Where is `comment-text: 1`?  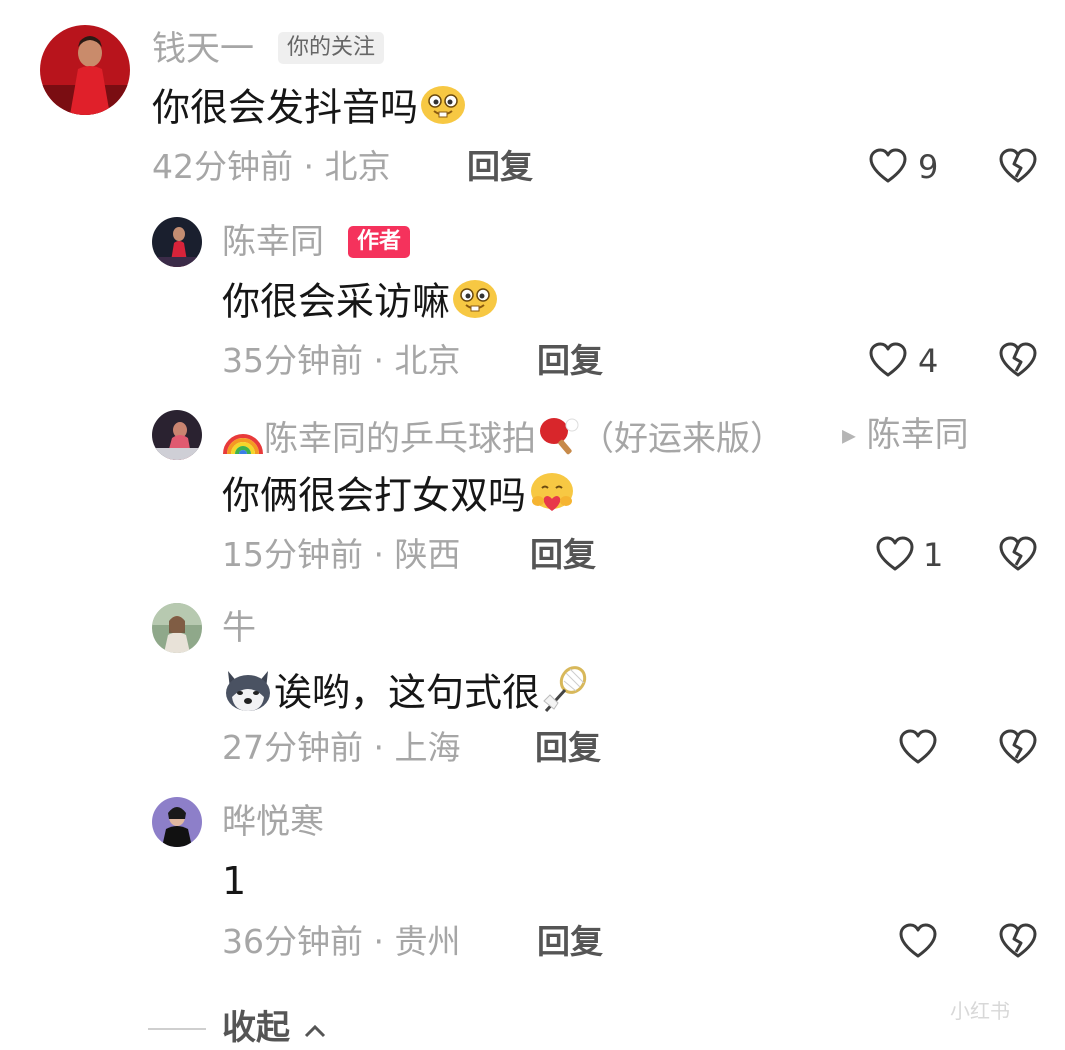 comment-text: 1 is located at coordinates (234, 881).